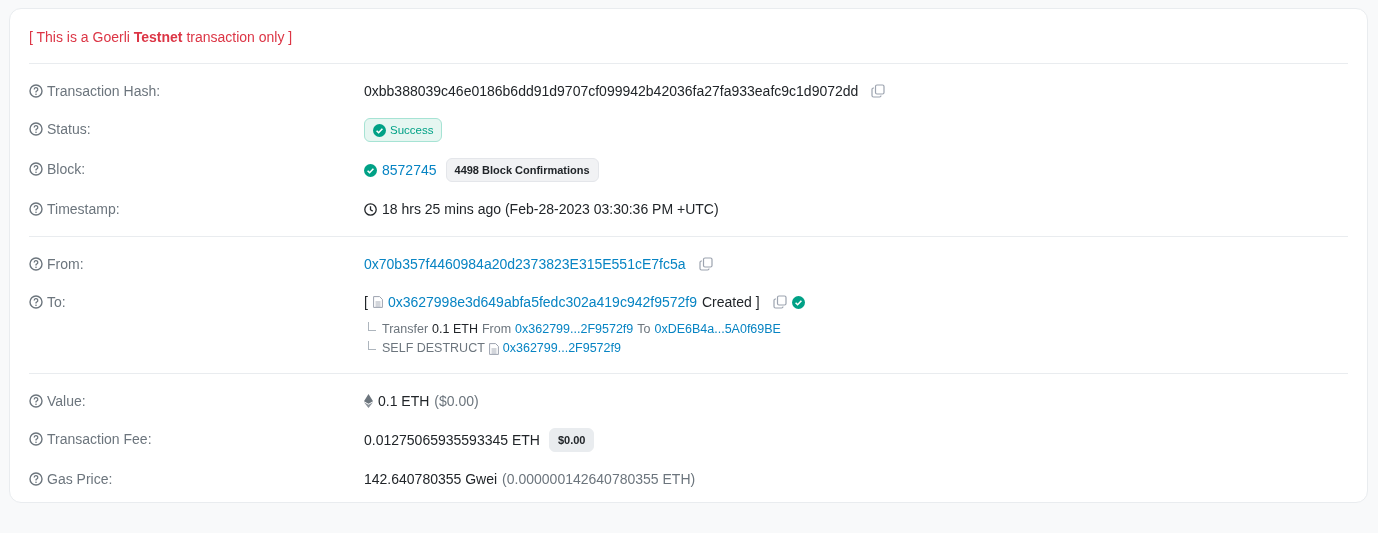  Describe the element at coordinates (99, 439) in the screenshot. I see `field-label: Transaction Fee:` at that location.